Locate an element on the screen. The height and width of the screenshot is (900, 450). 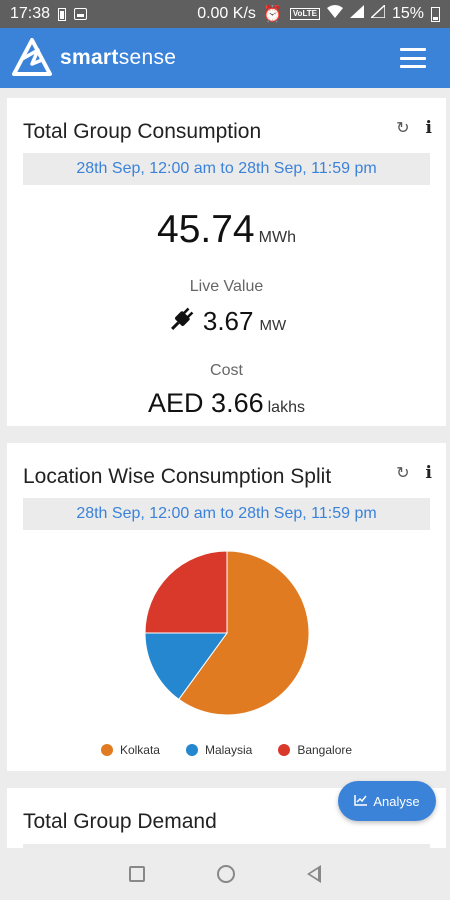
live-value-label: Live Value is located at coordinates (226, 286).